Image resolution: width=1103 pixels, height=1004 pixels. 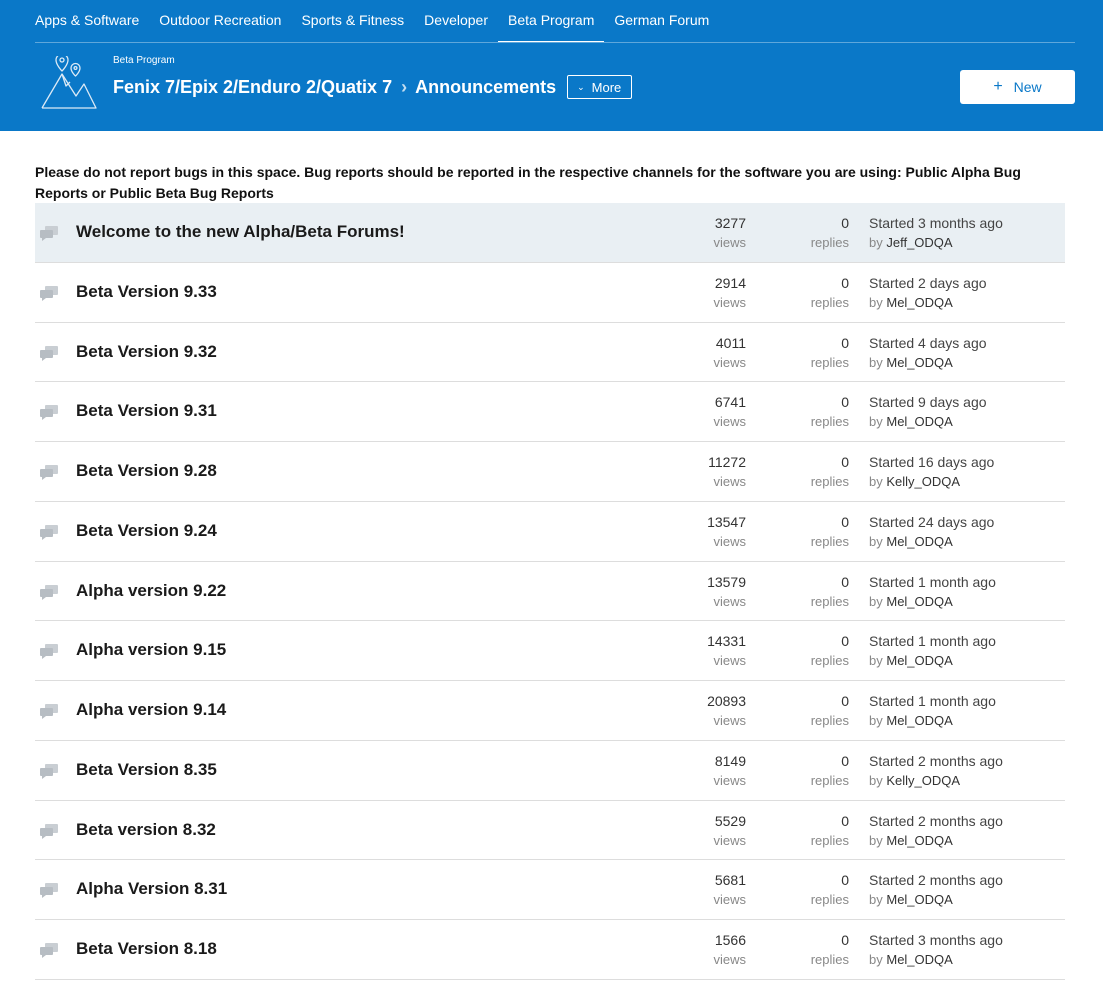 What do you see at coordinates (730, 342) in the screenshot?
I see `views-count: 4011` at bounding box center [730, 342].